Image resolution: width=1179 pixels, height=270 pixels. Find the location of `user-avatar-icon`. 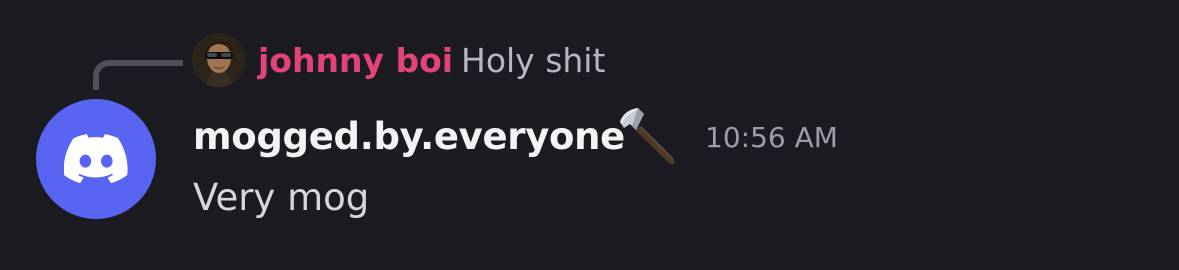

user-avatar-icon is located at coordinates (219, 60).